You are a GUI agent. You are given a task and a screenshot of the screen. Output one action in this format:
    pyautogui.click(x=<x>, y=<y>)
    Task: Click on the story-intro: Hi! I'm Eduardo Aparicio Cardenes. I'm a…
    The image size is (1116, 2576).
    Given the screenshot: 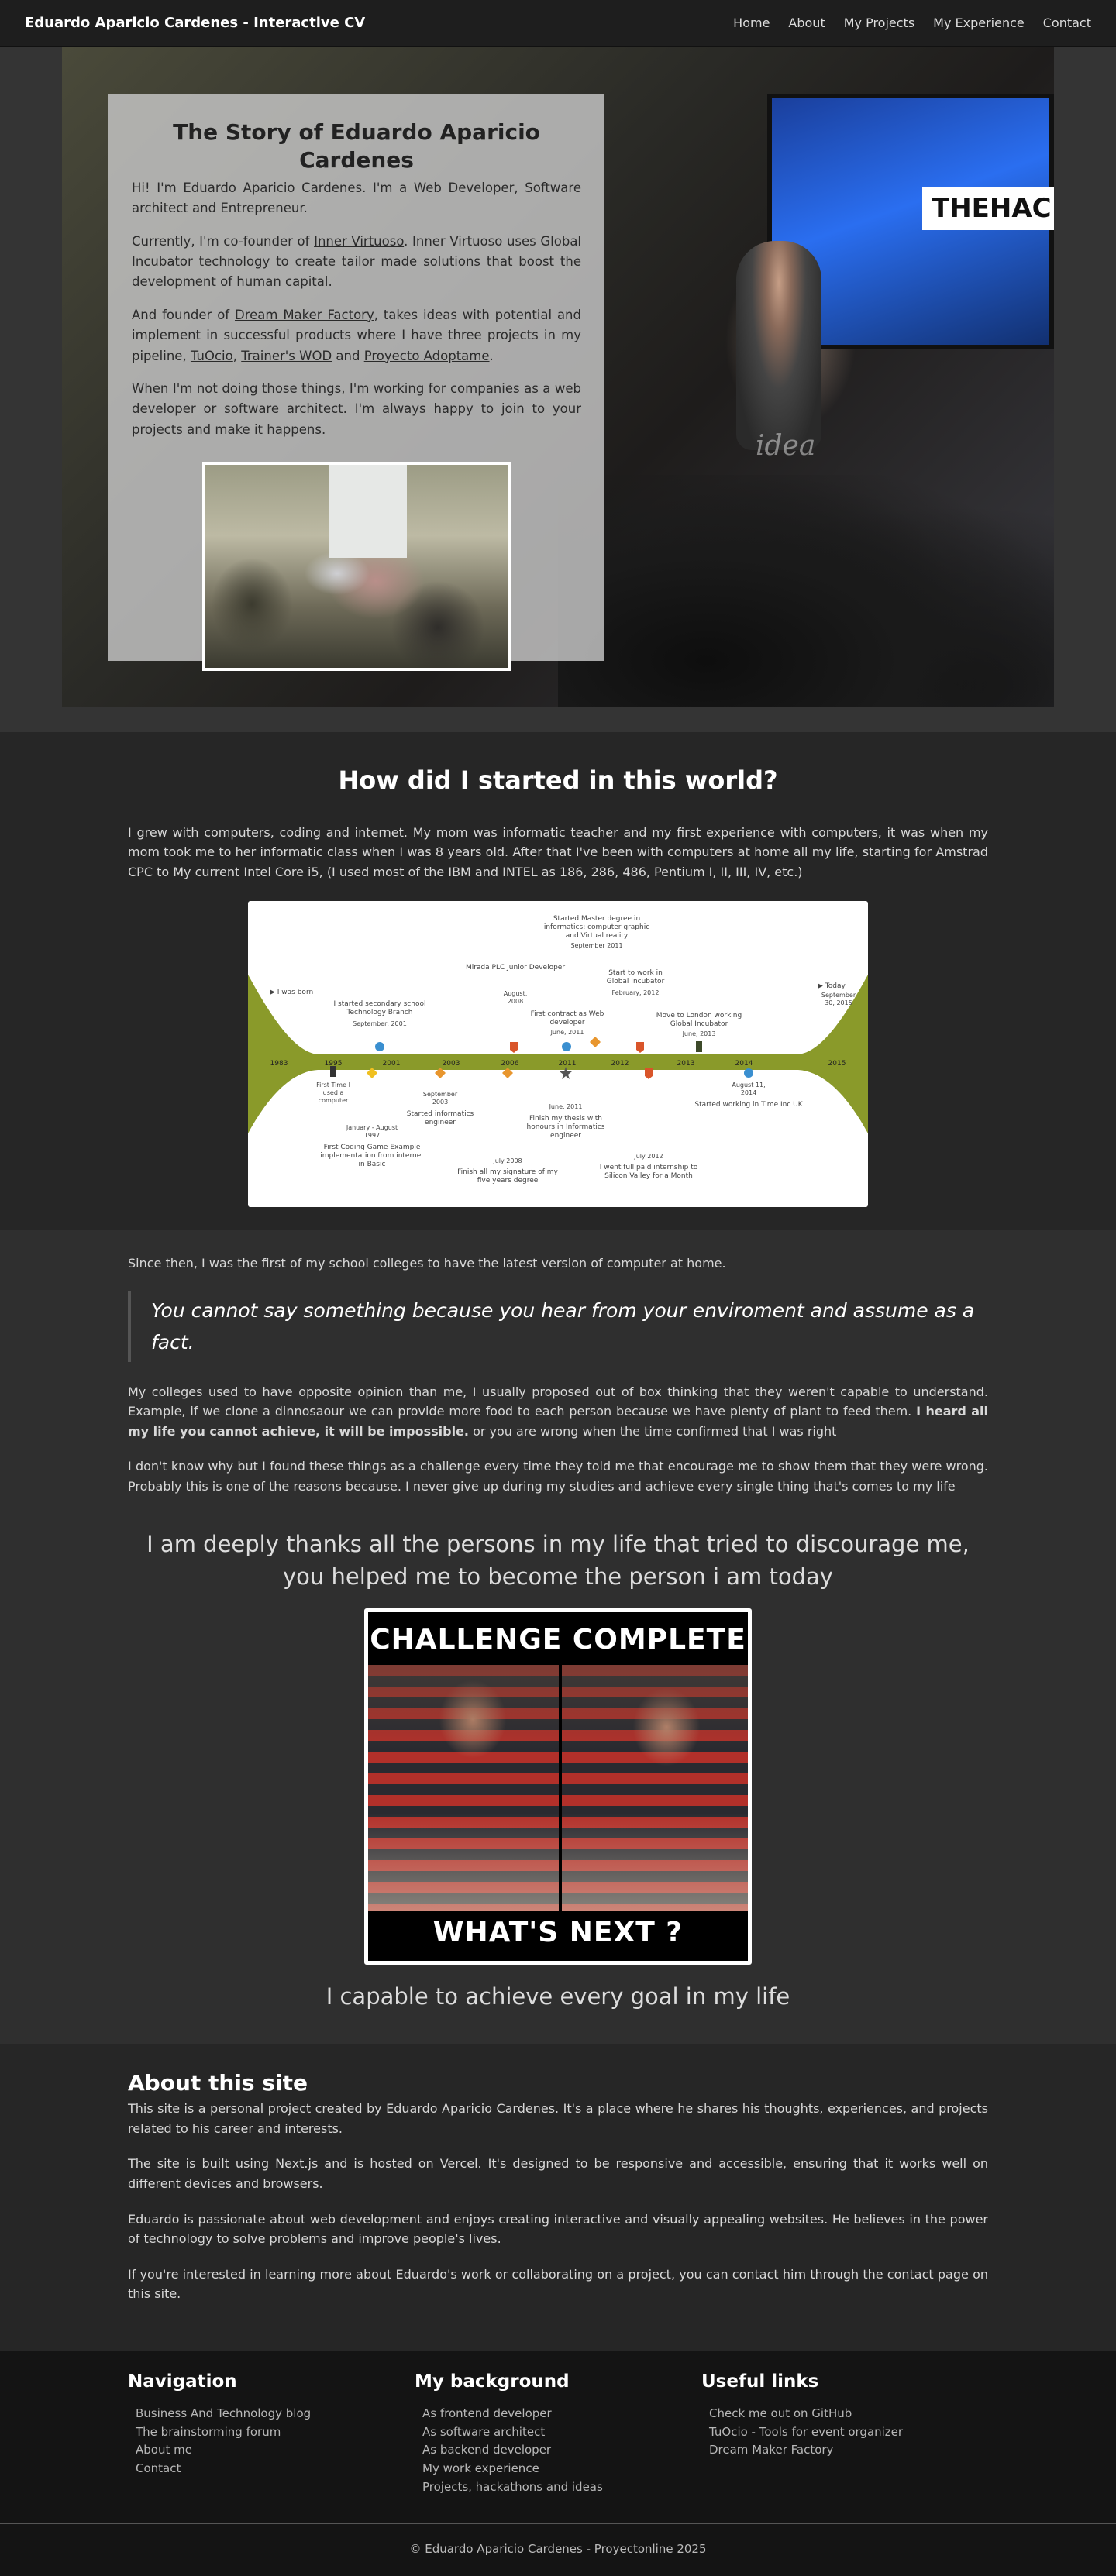 What is the action you would take?
    pyautogui.click(x=356, y=198)
    